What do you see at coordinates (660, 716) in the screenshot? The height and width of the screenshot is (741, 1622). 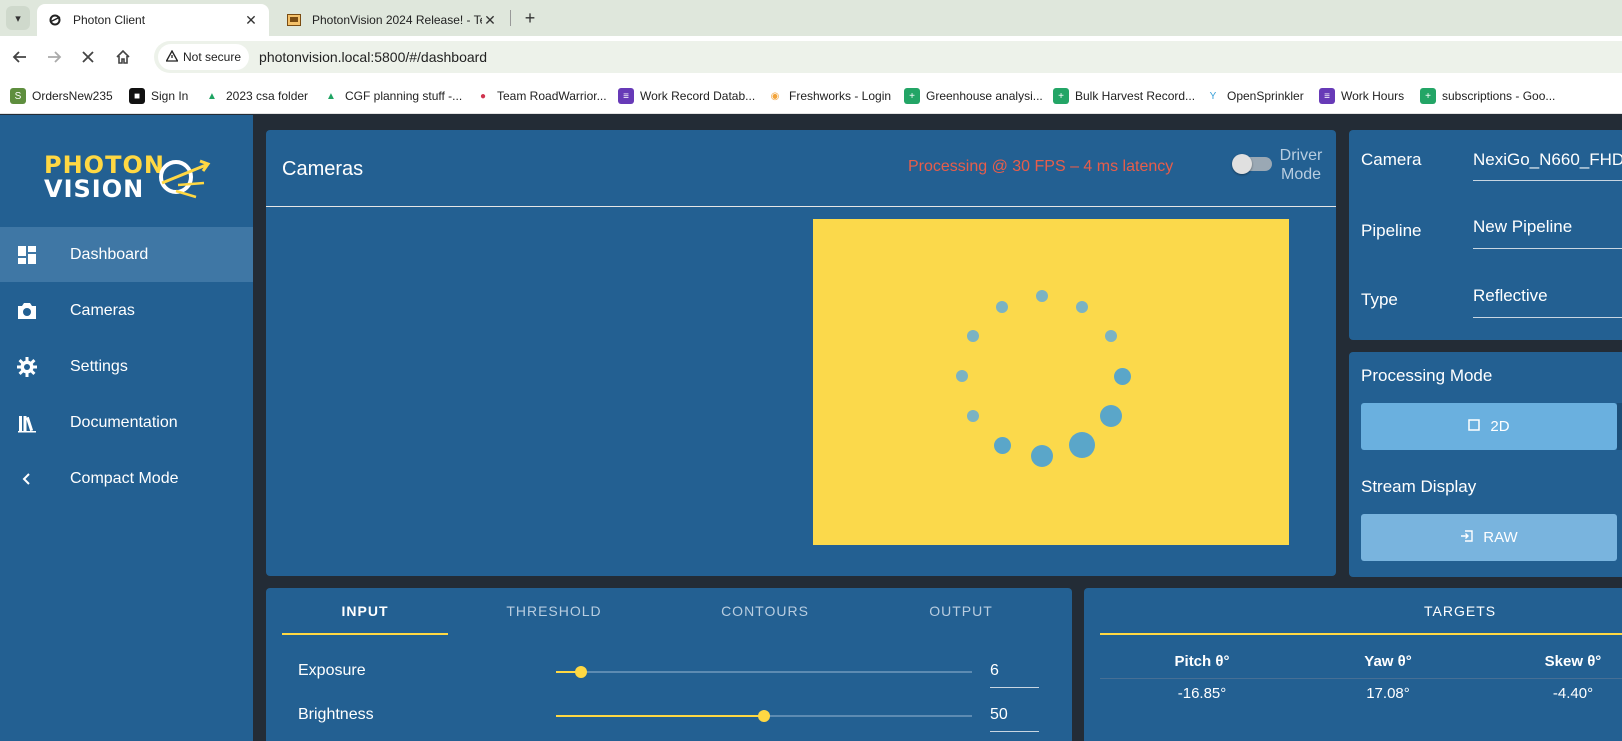 I see `brightness-slider-fill` at bounding box center [660, 716].